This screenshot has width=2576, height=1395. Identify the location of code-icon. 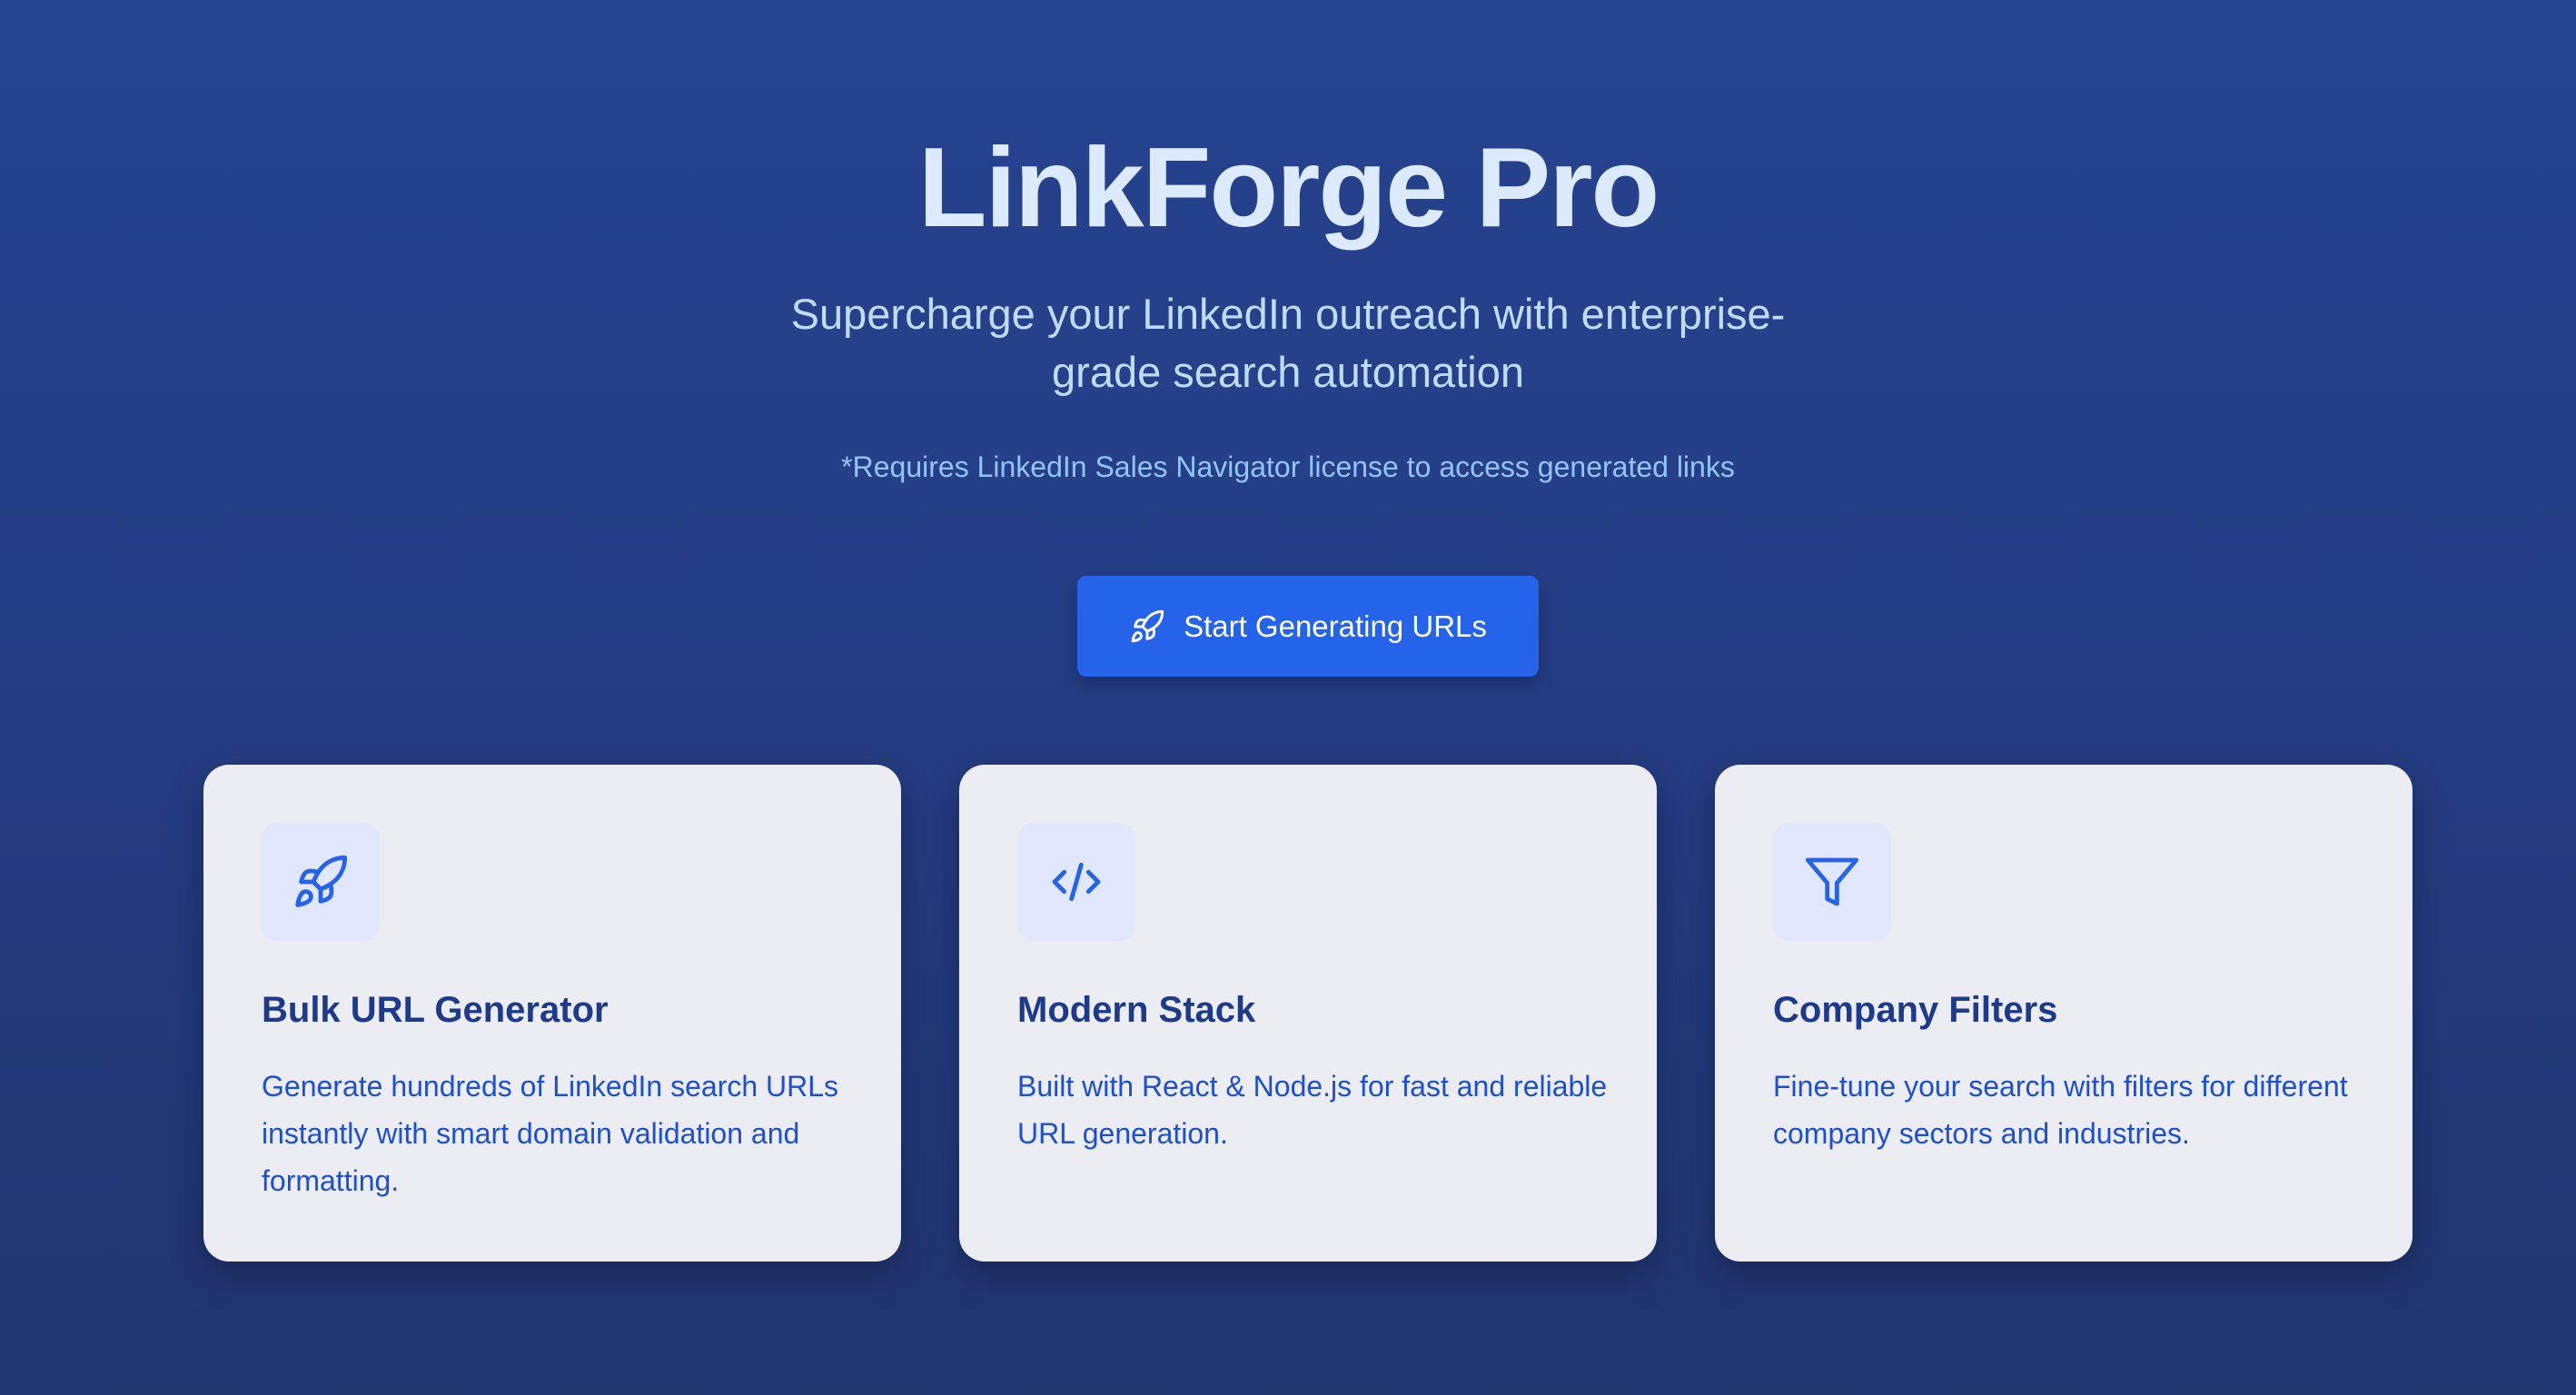
(1076, 882).